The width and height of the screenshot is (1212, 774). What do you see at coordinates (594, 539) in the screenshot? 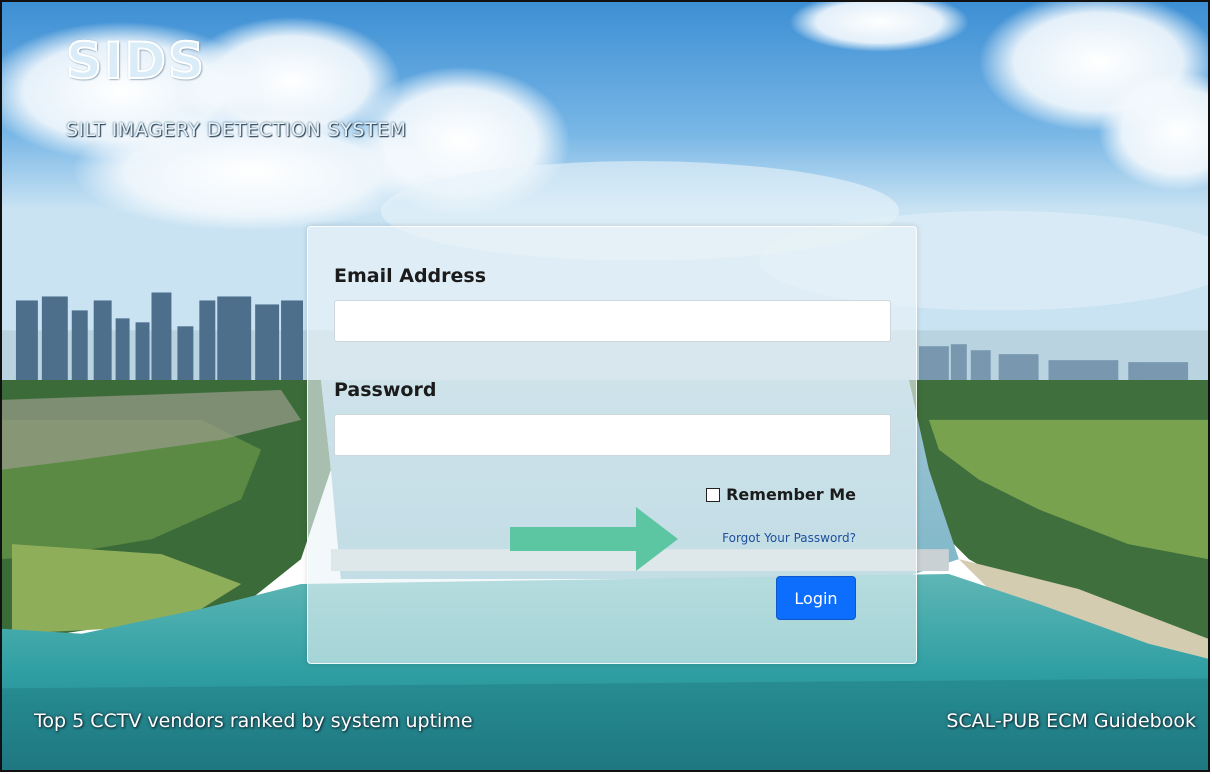
I see `arrow-right-icon` at bounding box center [594, 539].